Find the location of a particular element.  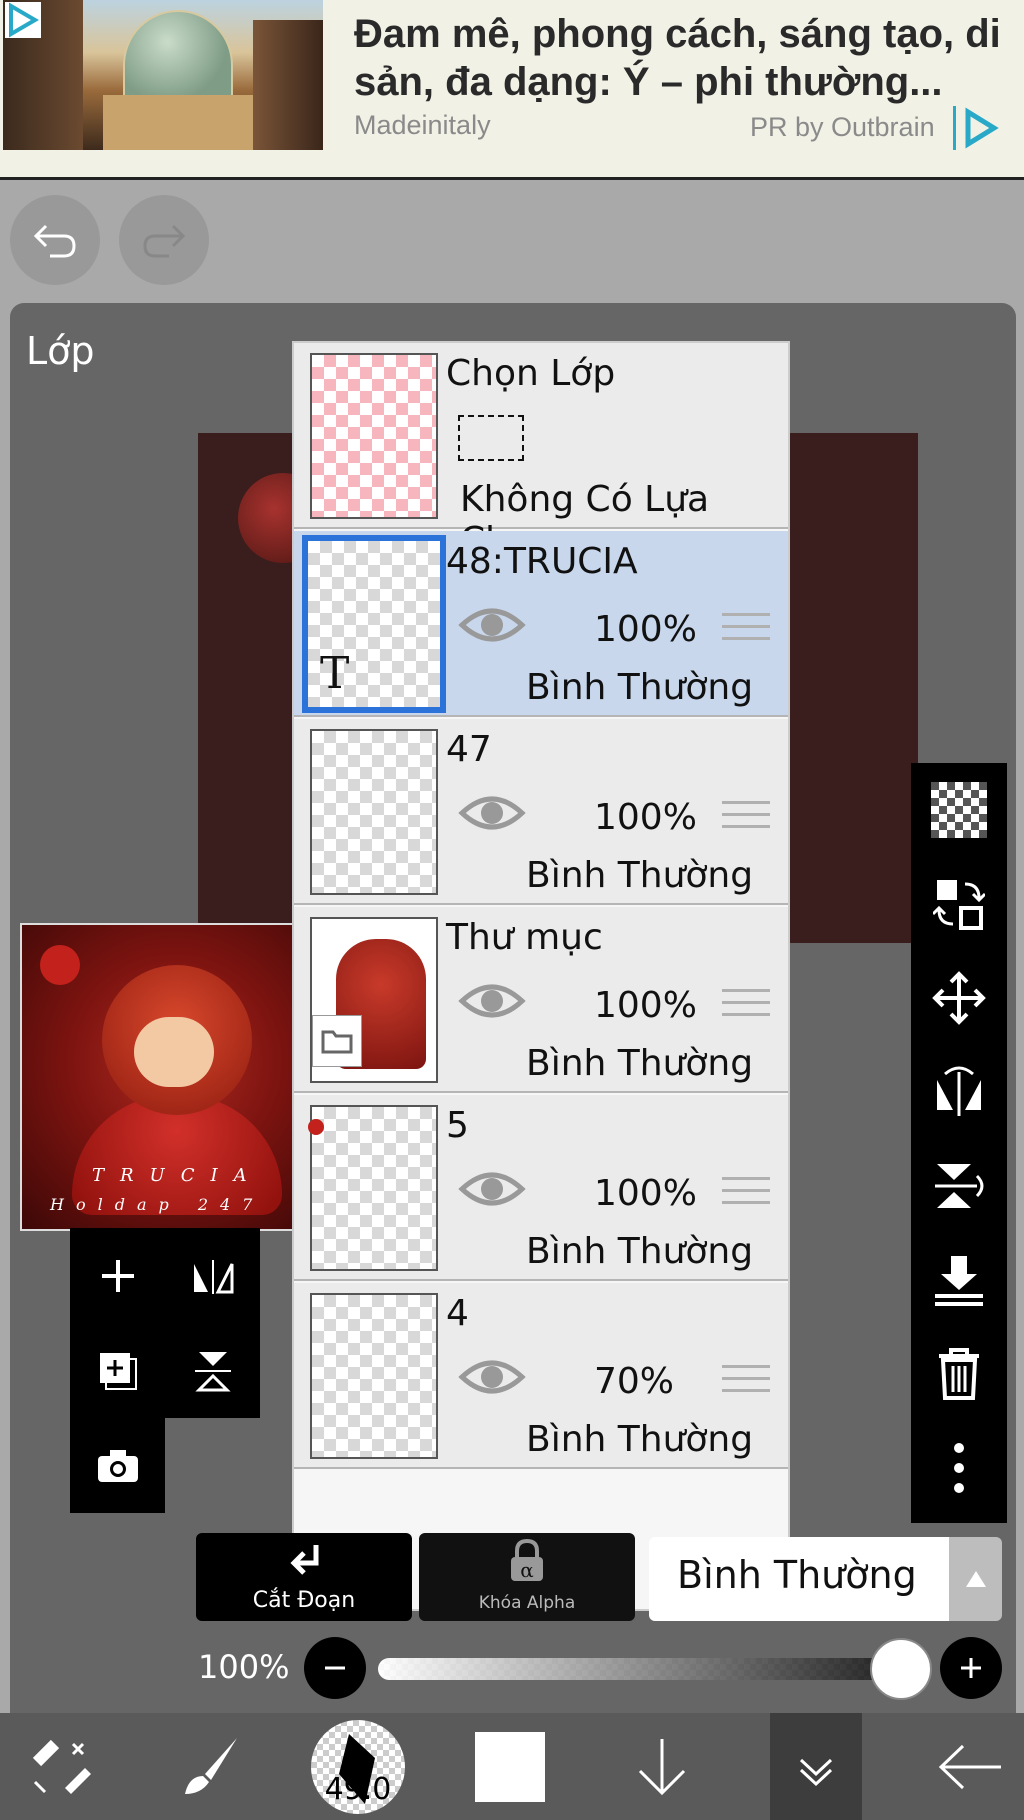

transparency-button is located at coordinates (959, 810).